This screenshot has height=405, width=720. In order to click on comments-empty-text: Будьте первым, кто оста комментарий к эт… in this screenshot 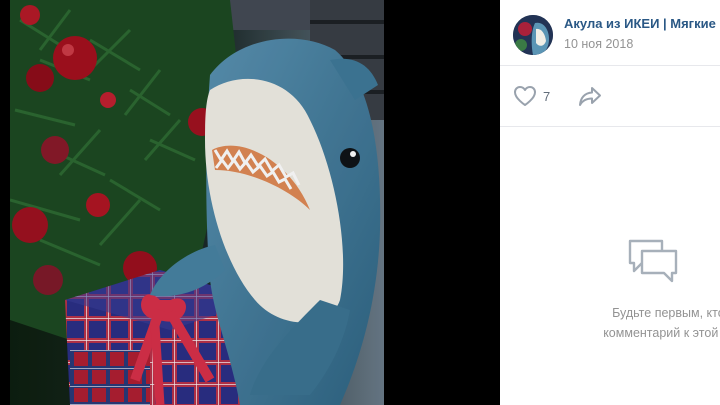, I will do `click(636, 323)`.